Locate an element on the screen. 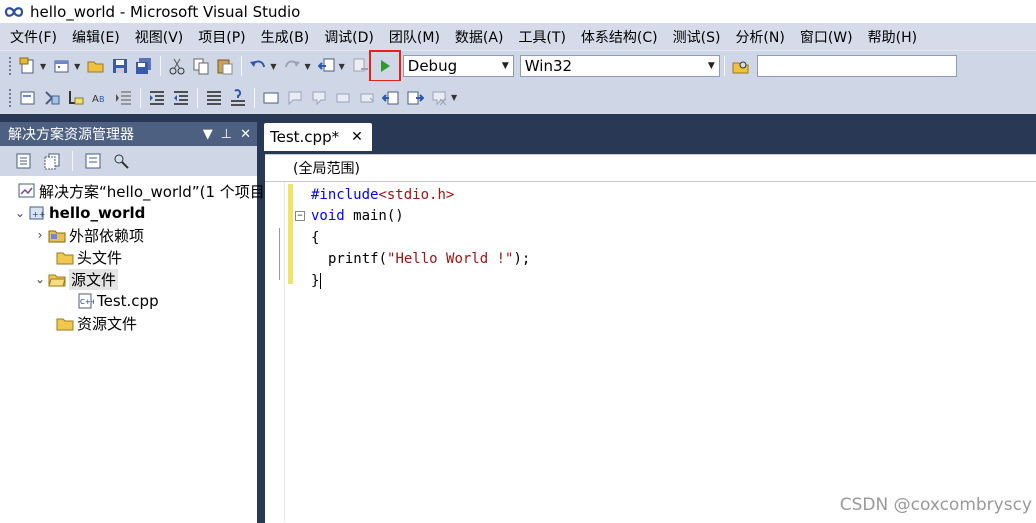 The image size is (1036, 523). view-class-diagram-button is located at coordinates (93, 161).